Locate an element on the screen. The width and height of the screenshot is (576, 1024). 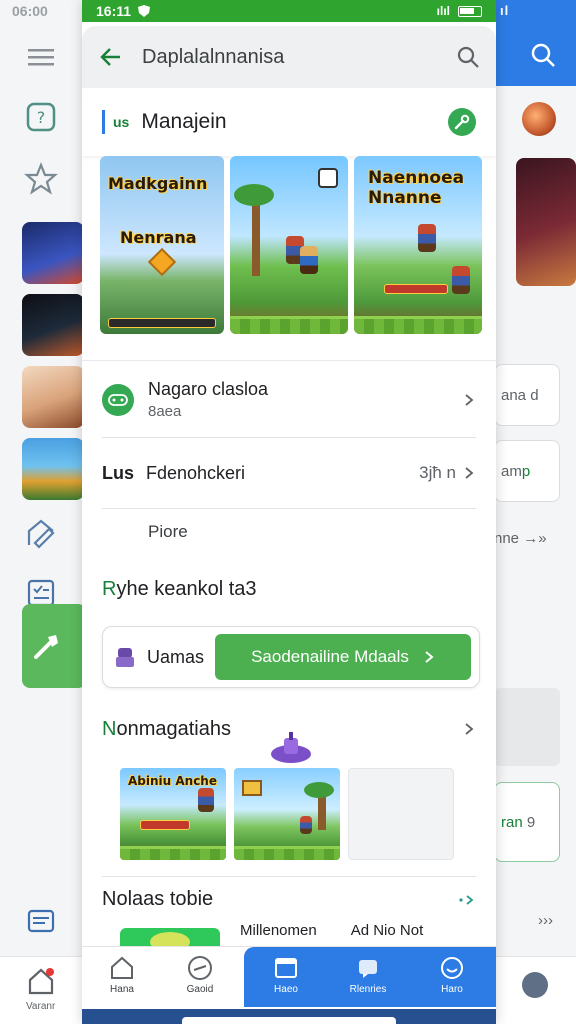
back-arrow-icon is located at coordinates (111, 57).